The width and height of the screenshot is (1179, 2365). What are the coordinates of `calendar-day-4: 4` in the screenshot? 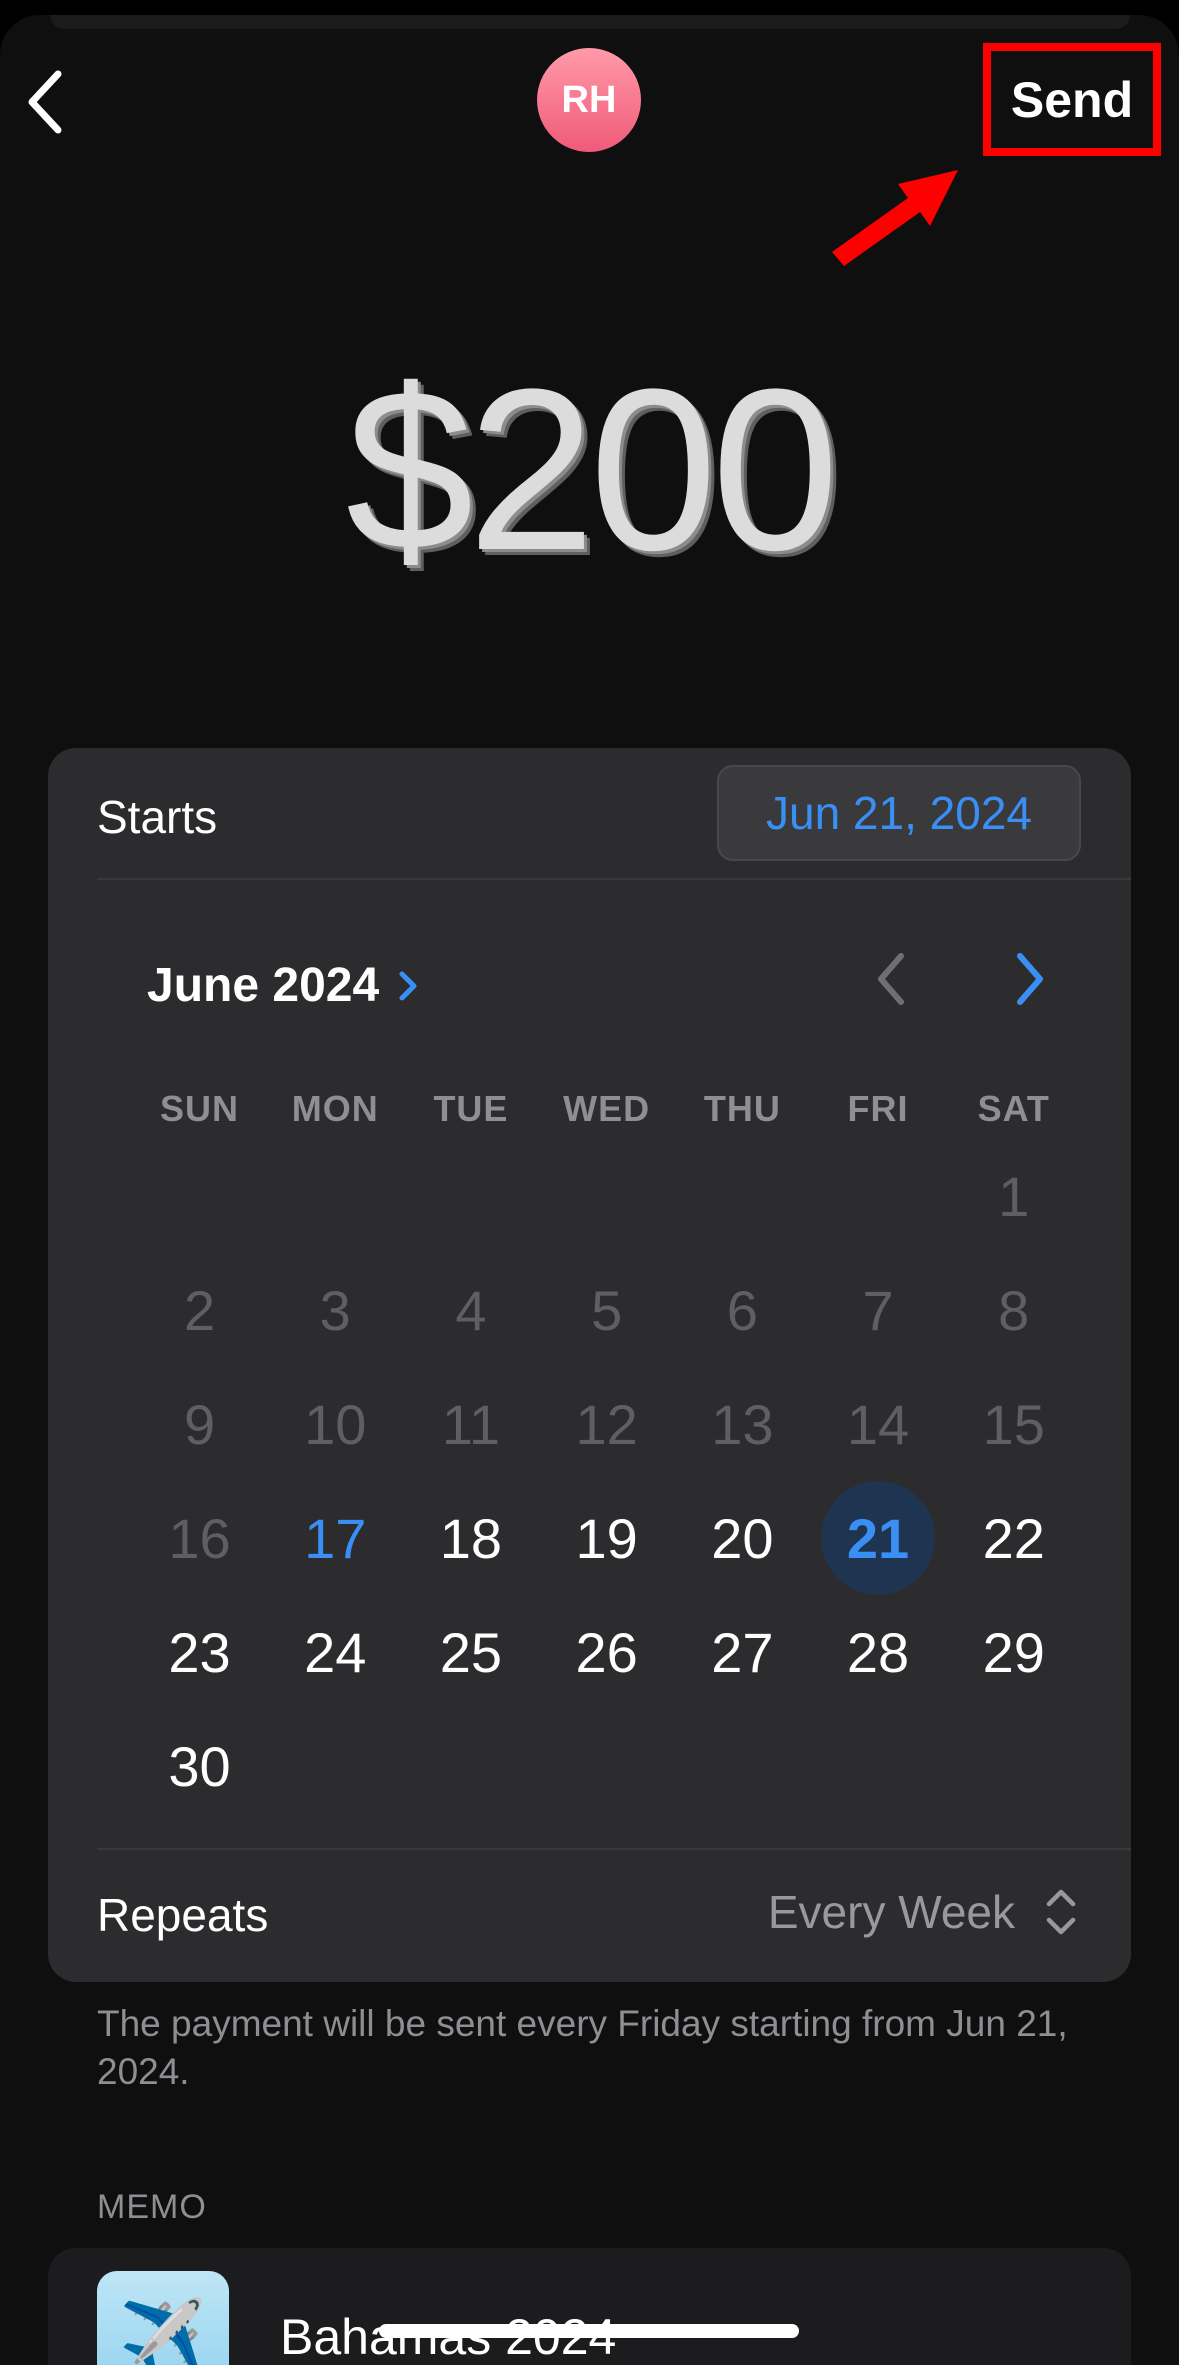 It's located at (471, 1310).